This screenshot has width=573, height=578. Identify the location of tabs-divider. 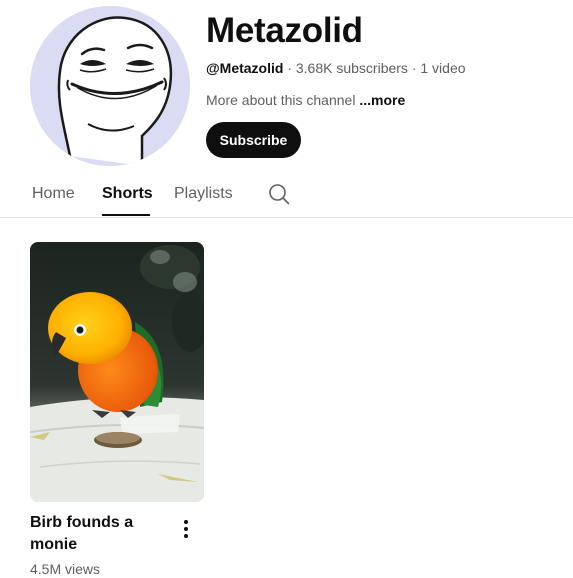
(286, 217).